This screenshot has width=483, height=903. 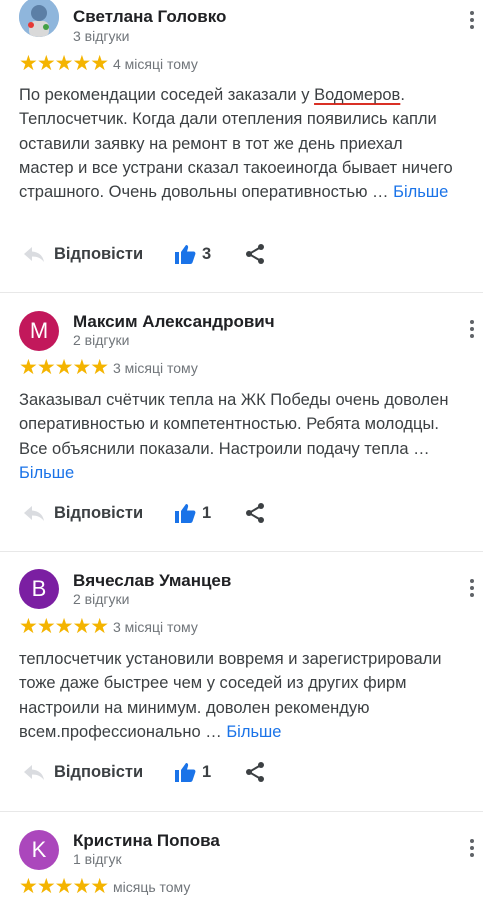 What do you see at coordinates (152, 887) in the screenshot?
I see `review-date: місяць тому` at bounding box center [152, 887].